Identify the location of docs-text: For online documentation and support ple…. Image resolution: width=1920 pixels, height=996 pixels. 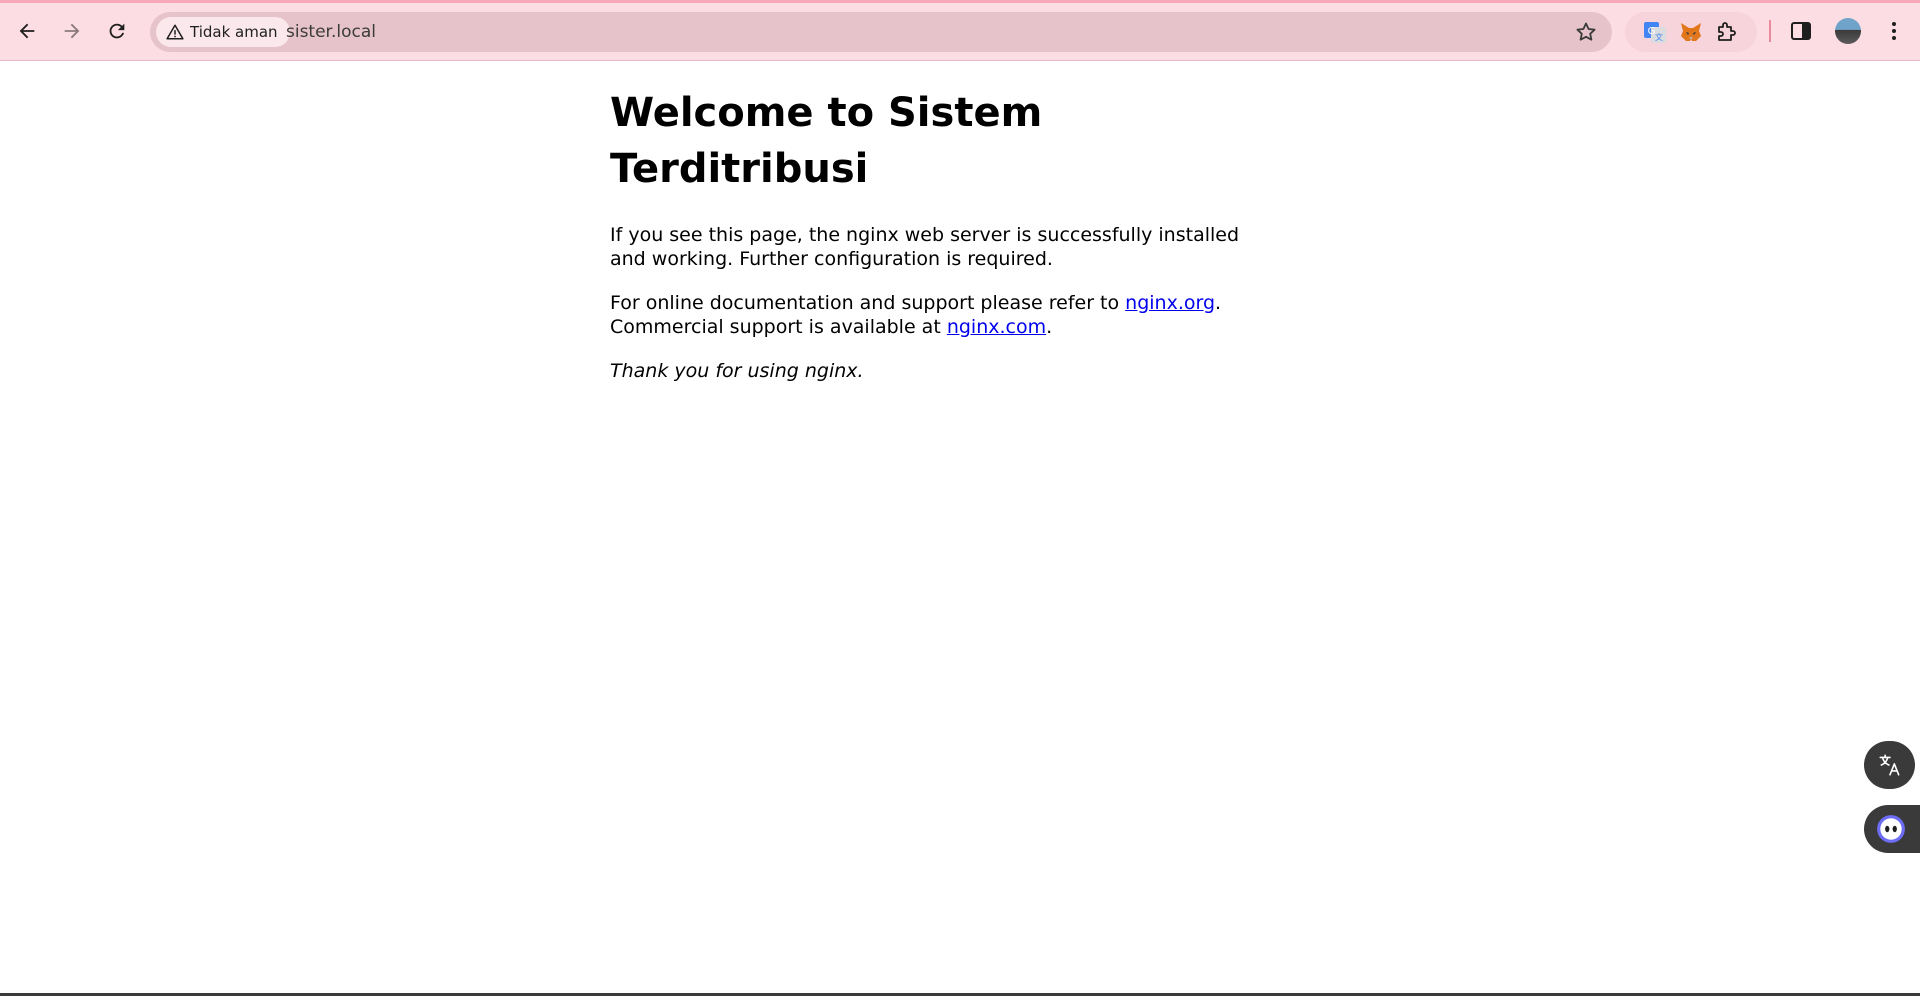
(868, 303).